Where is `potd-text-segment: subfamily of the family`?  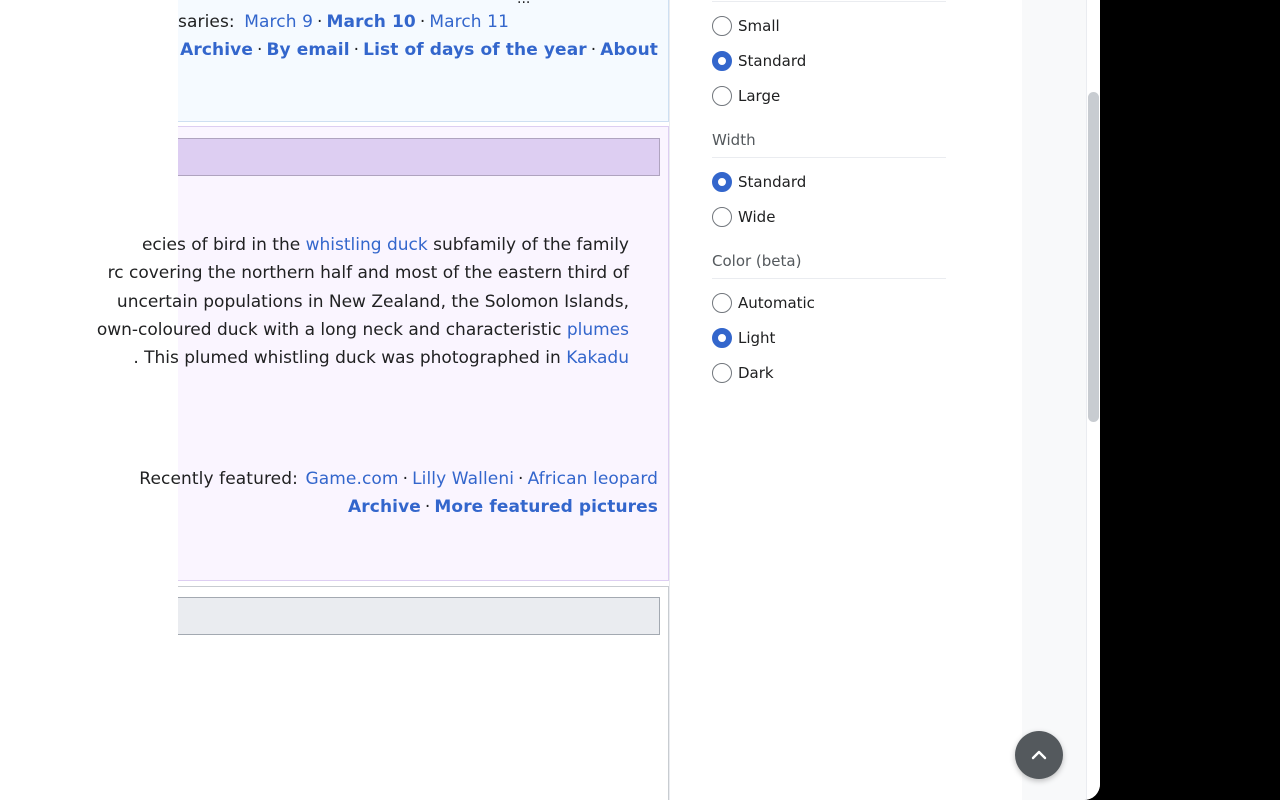 potd-text-segment: subfamily of the family is located at coordinates (528, 245).